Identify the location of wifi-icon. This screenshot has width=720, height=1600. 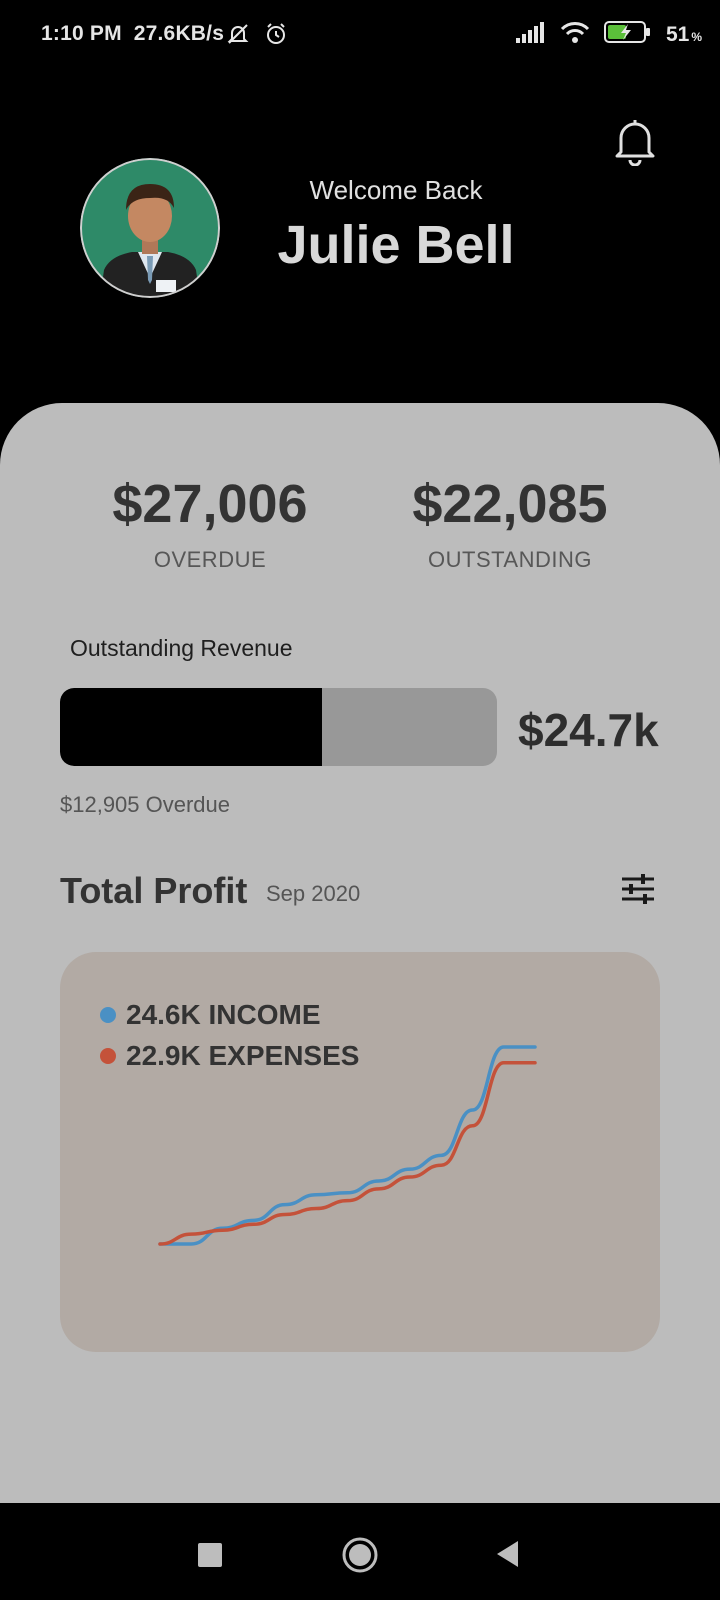
(575, 35).